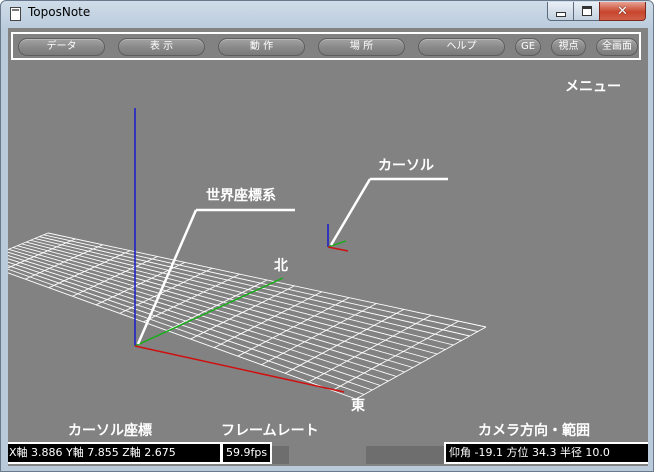  Describe the element at coordinates (568, 47) in the screenshot. I see `viewpoint-button: 視点` at that location.